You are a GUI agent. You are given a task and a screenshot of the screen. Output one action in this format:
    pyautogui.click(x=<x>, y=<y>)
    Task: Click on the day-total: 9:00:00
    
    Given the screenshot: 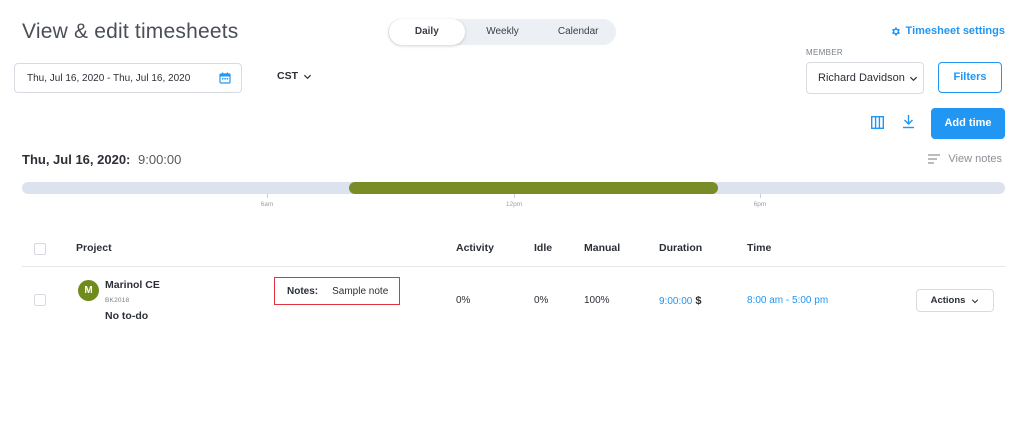 What is the action you would take?
    pyautogui.click(x=160, y=159)
    